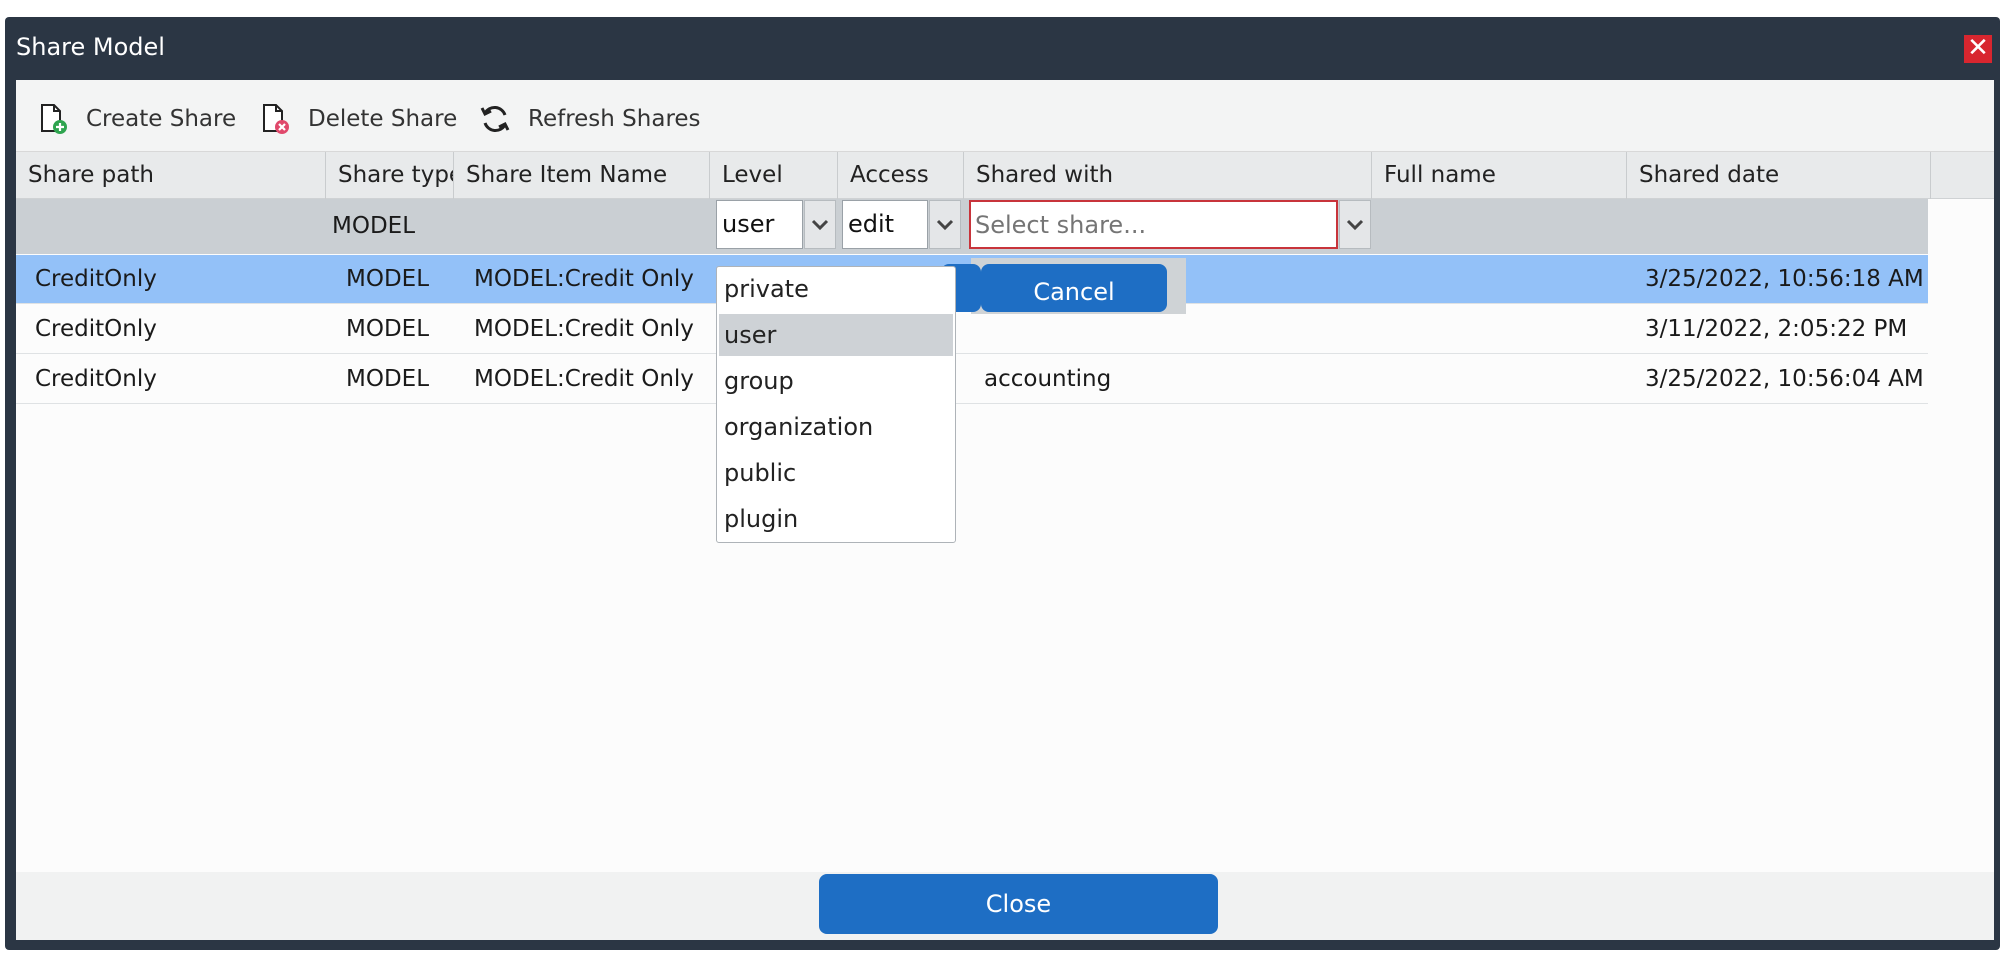 This screenshot has width=2000, height=968. Describe the element at coordinates (836, 427) in the screenshot. I see `dropdown-option-organization: organization` at that location.